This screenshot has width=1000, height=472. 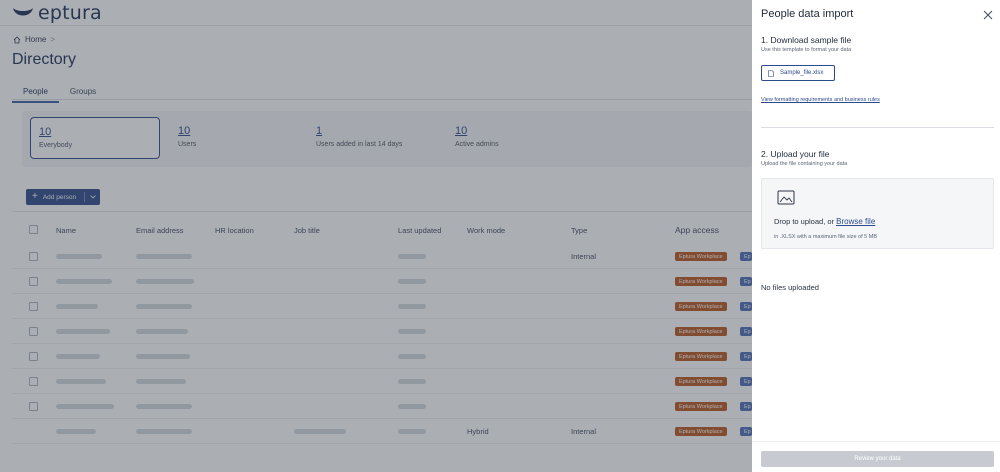 I want to click on step1-title: 1. Download sample file, so click(x=806, y=40).